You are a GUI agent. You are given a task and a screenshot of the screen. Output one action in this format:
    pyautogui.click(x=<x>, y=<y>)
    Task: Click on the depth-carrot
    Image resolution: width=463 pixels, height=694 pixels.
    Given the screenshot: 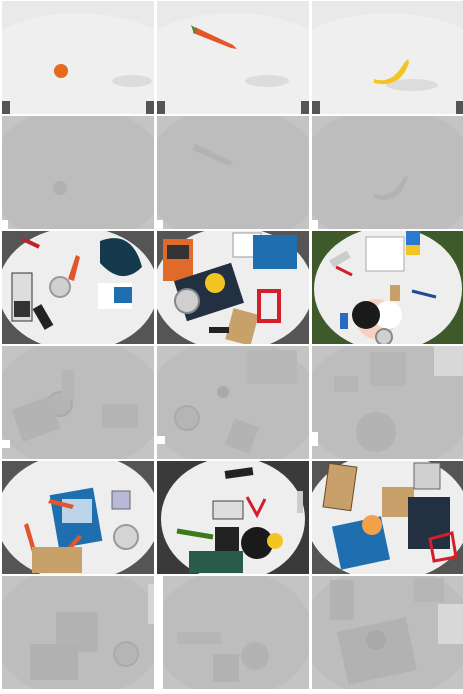 What is the action you would take?
    pyautogui.click(x=233, y=172)
    